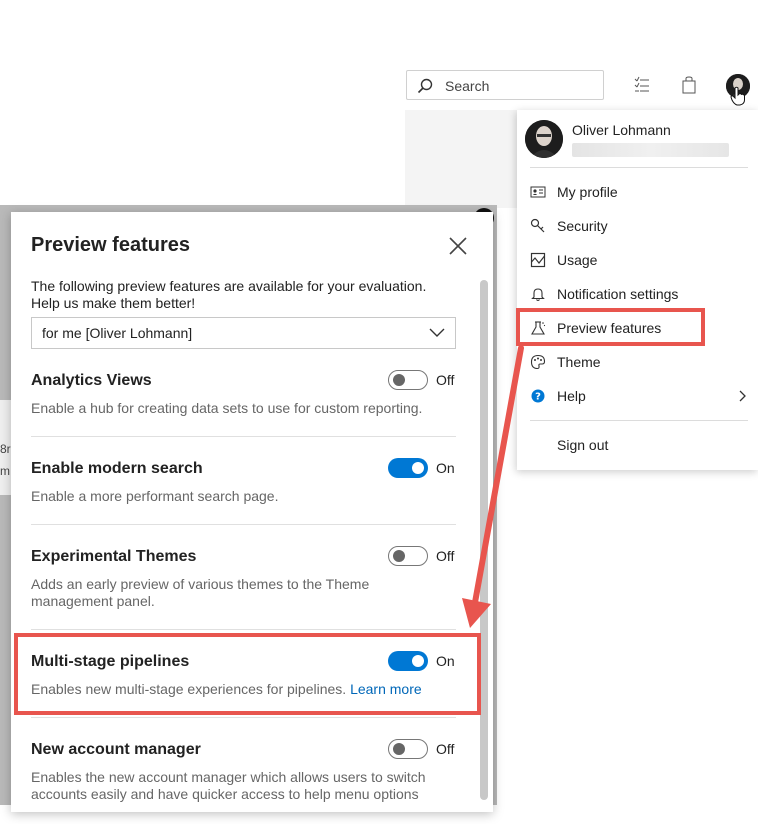 The image size is (758, 824). I want to click on menu-item-label: Notification settings, so click(618, 294).